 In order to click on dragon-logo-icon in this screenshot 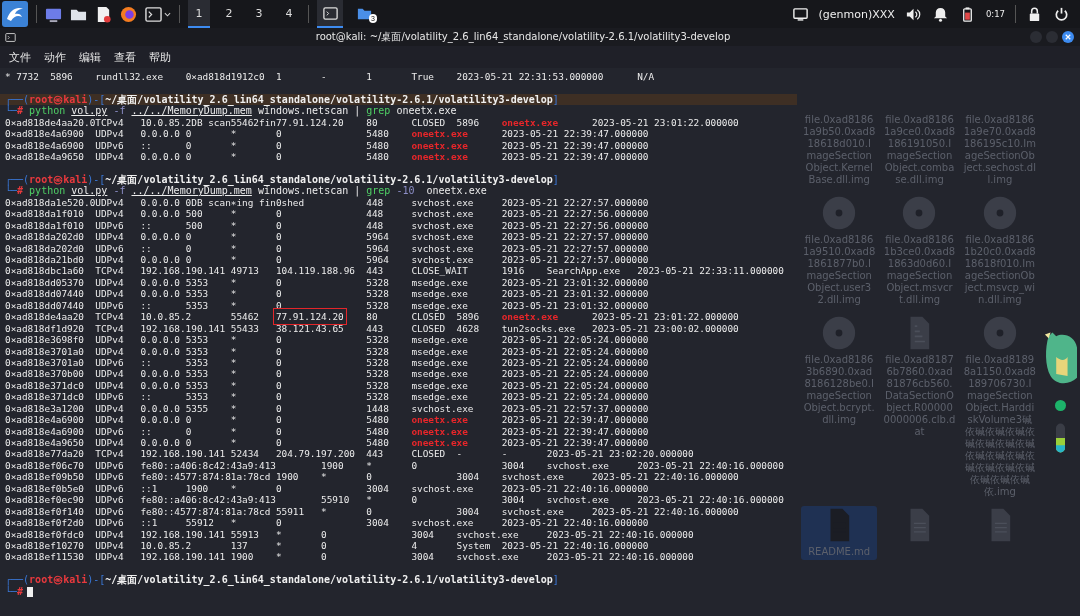, I will do `click(15, 14)`.